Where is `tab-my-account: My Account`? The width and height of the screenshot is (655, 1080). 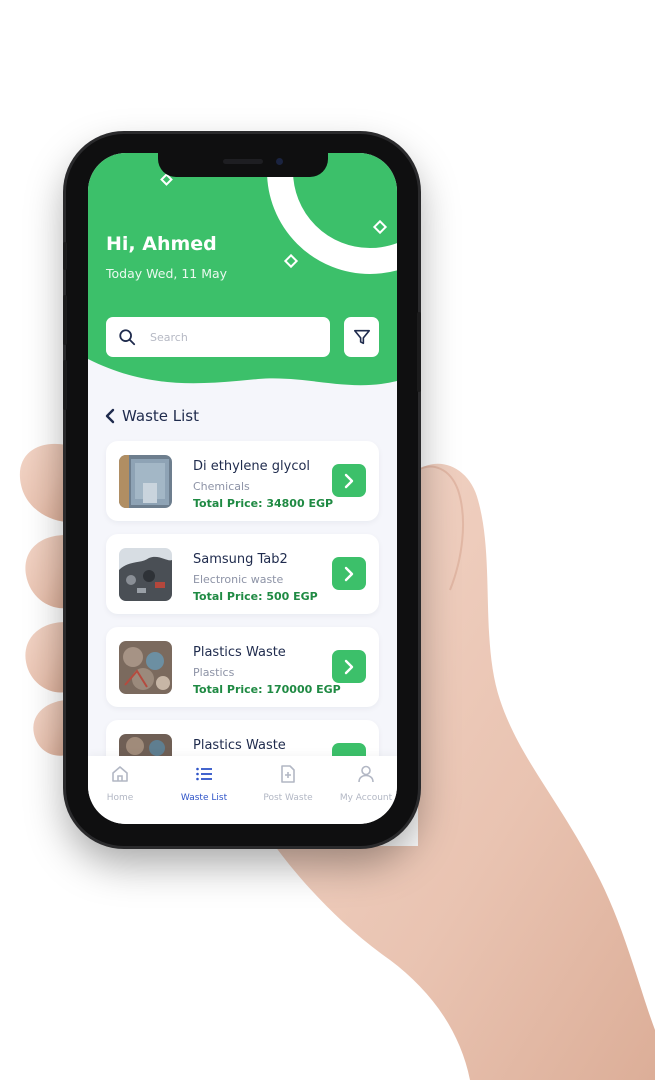 tab-my-account: My Account is located at coordinates (364, 783).